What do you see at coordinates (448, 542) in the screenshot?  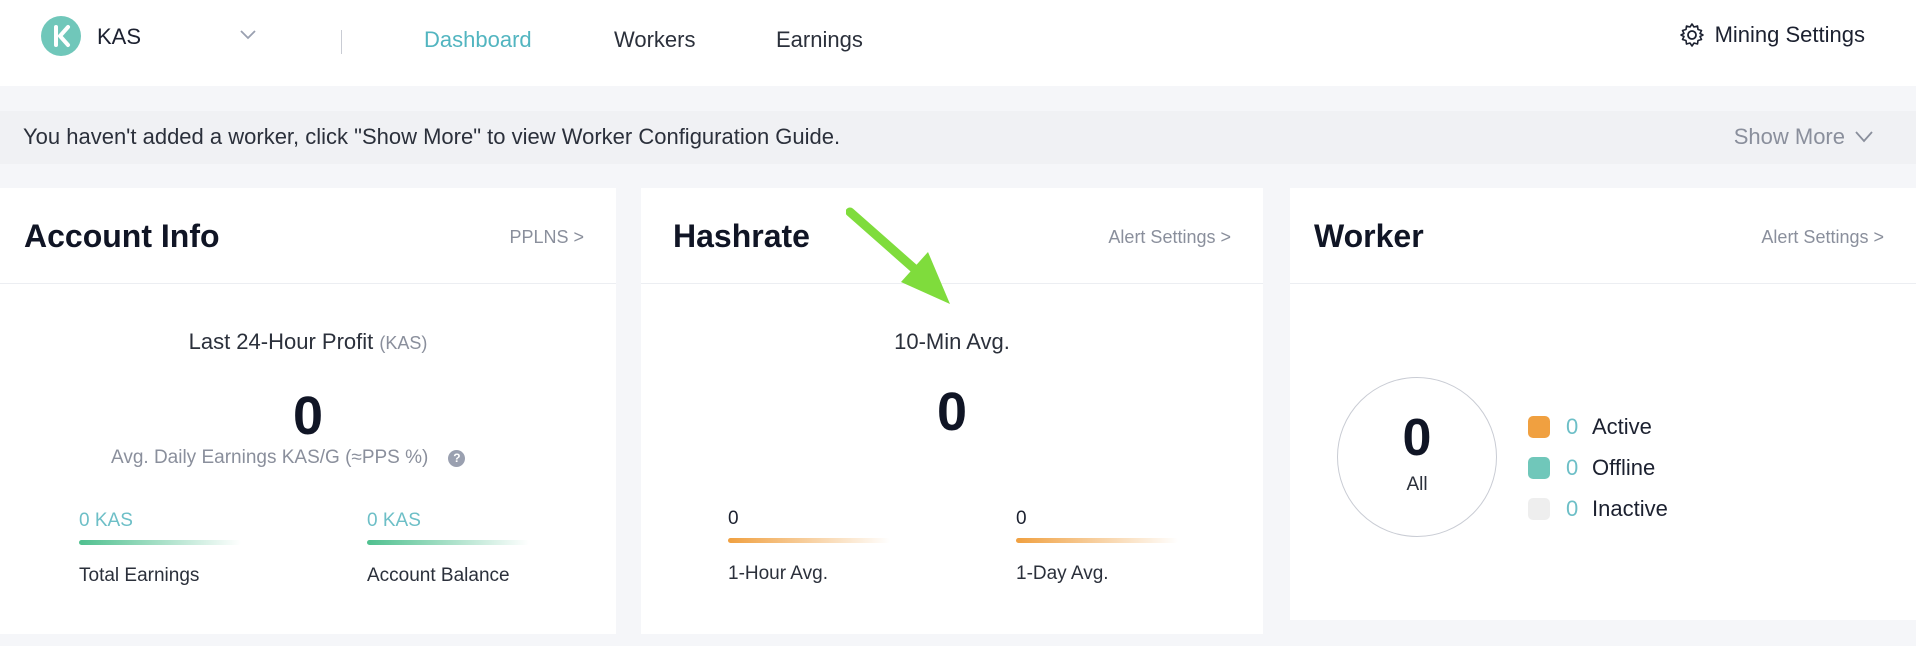 I see `account-balance-bar` at bounding box center [448, 542].